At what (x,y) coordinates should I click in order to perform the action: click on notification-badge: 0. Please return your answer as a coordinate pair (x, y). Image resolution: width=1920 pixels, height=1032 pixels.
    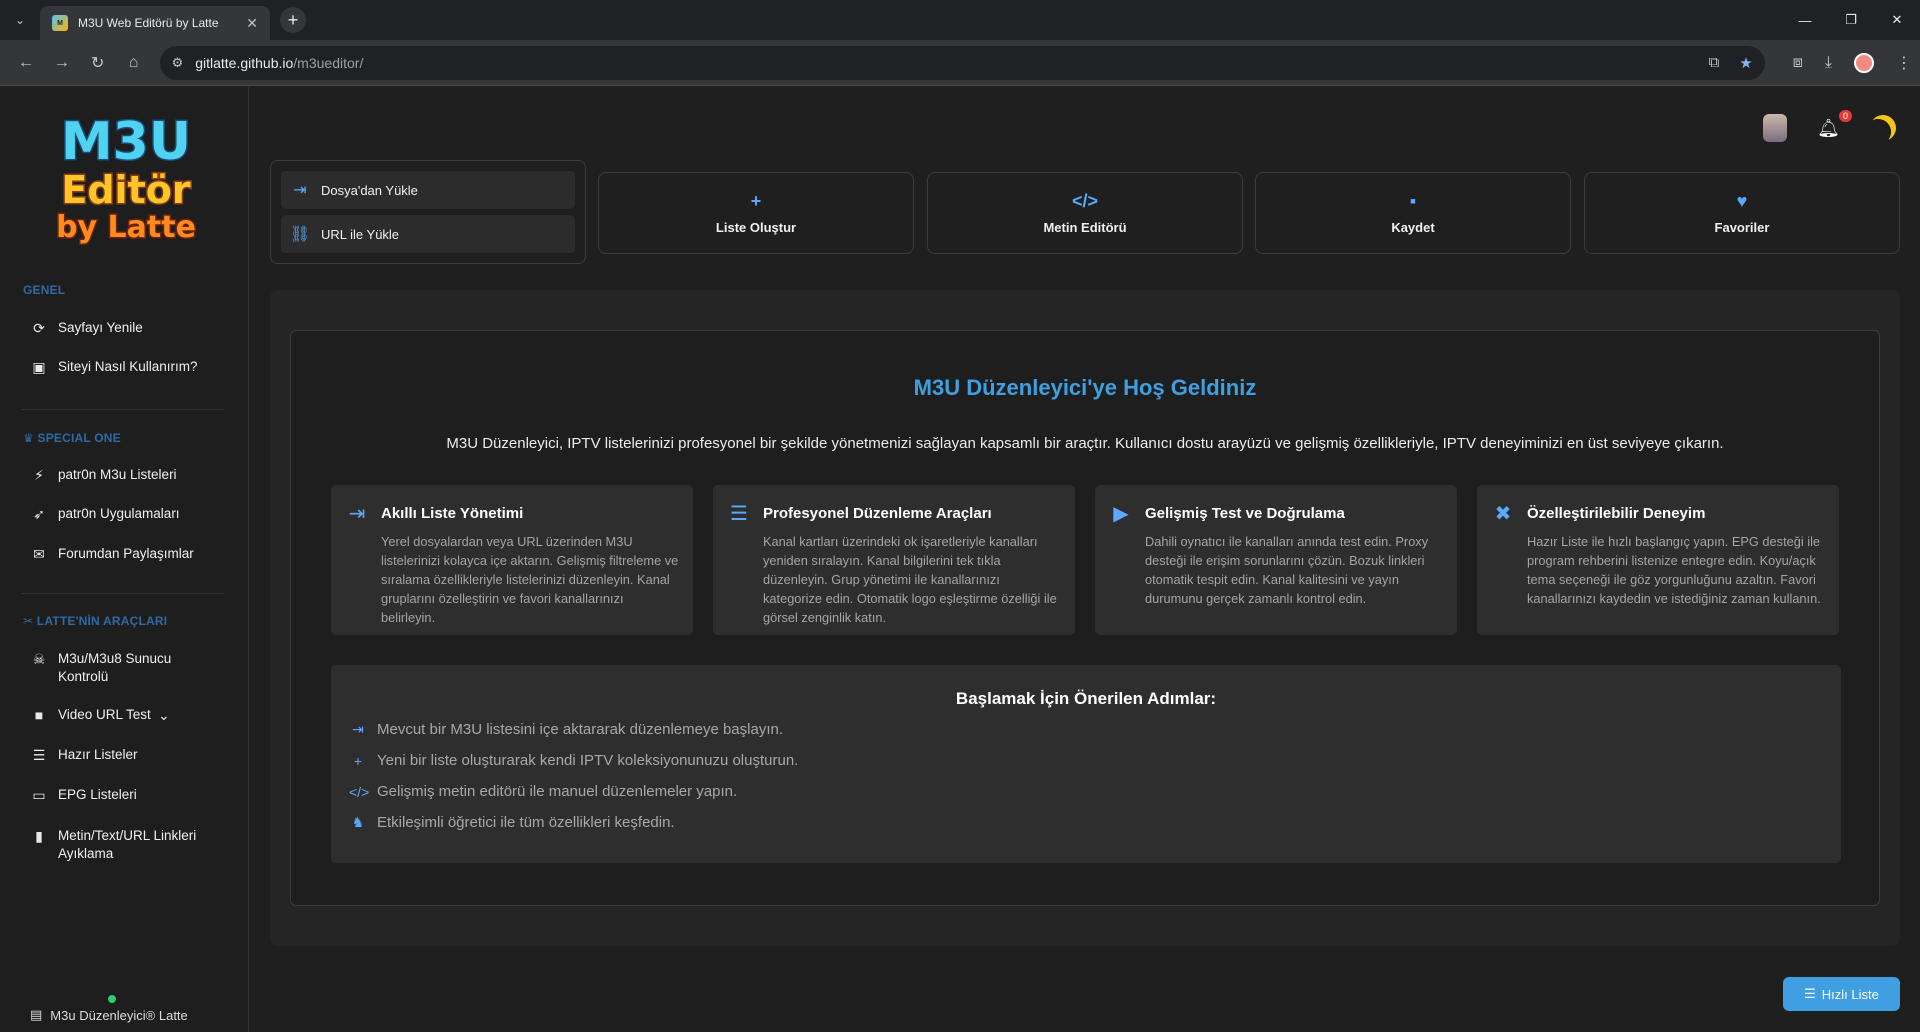
    Looking at the image, I should click on (1845, 115).